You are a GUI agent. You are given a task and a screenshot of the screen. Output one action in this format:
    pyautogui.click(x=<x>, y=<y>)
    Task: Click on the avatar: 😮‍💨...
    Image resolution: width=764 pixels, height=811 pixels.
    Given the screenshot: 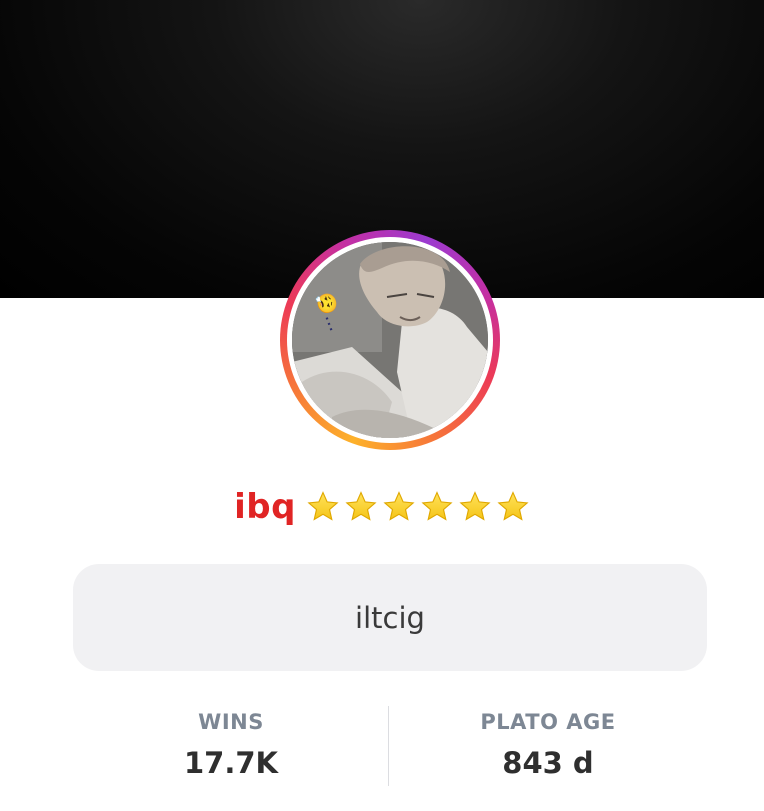 What is the action you would take?
    pyautogui.click(x=390, y=340)
    